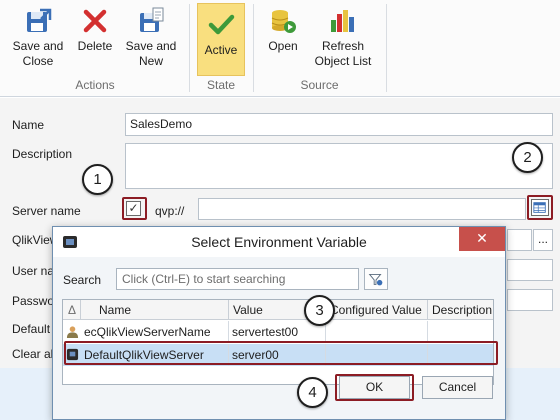  Describe the element at coordinates (95, 21) in the screenshot. I see `delete-icon` at that location.